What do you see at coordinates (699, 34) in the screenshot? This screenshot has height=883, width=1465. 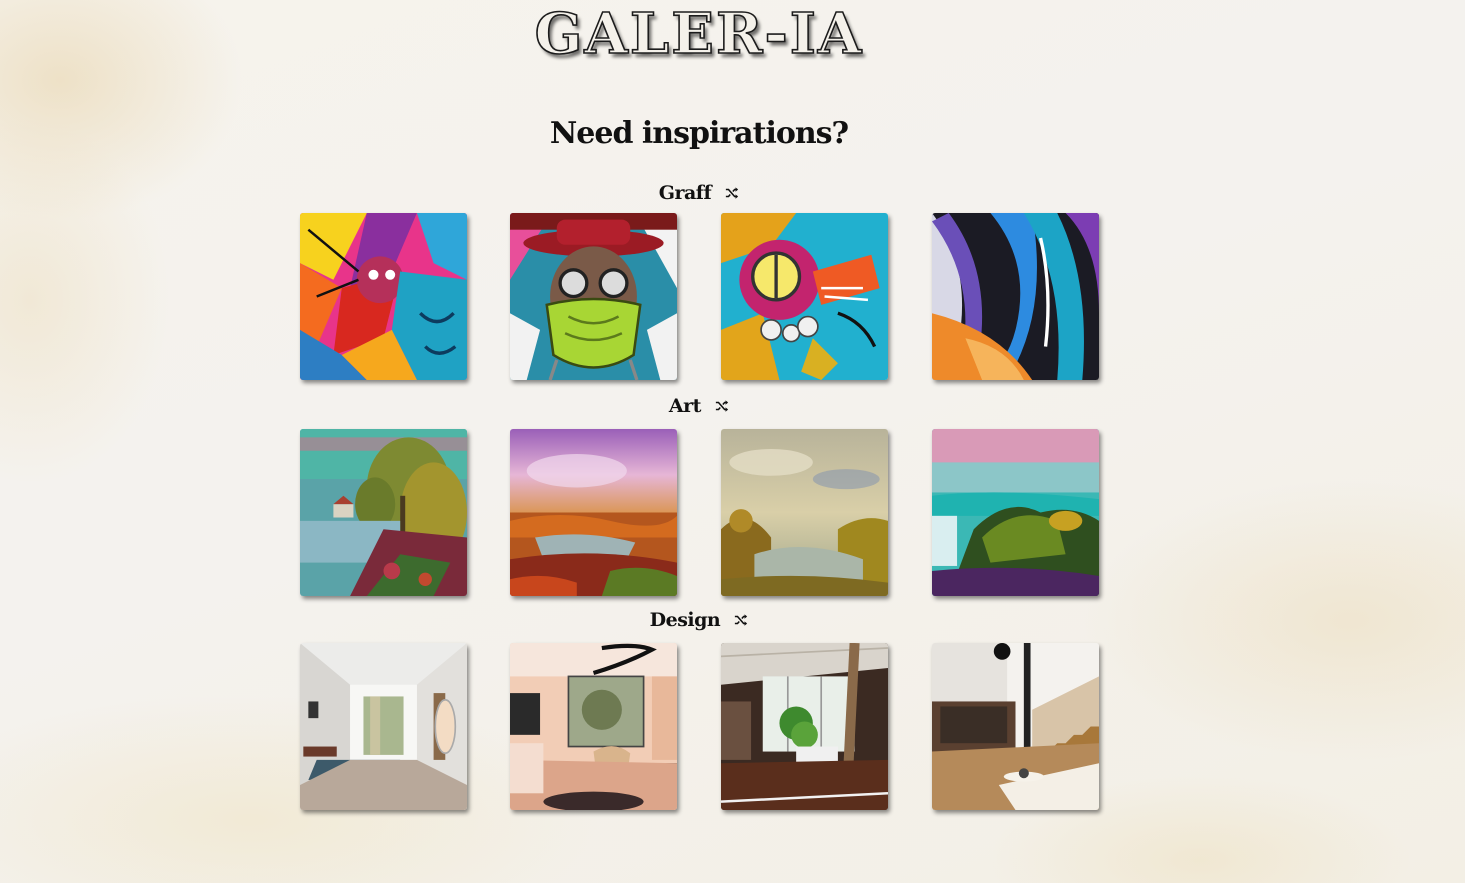 I see `site-logo: GALER-IA` at bounding box center [699, 34].